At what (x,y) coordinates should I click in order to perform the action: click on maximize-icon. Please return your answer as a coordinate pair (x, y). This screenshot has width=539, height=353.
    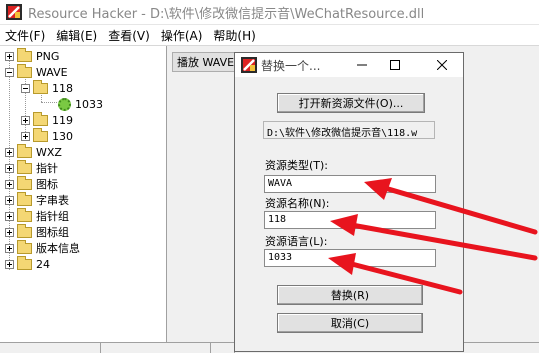
    Looking at the image, I should click on (395, 65).